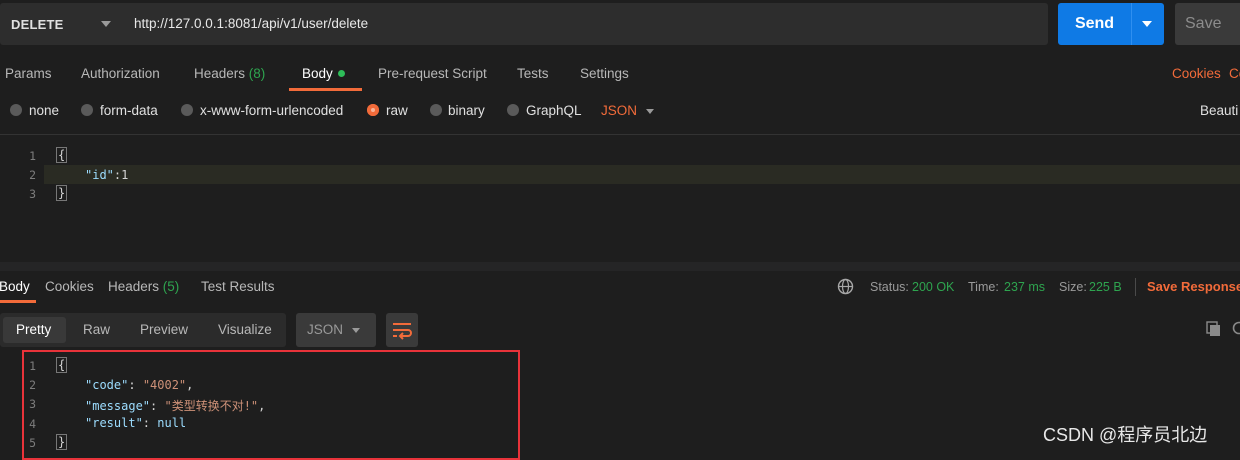 The height and width of the screenshot is (460, 1240). Describe the element at coordinates (317, 73) in the screenshot. I see `tab-body-label: Body` at that location.